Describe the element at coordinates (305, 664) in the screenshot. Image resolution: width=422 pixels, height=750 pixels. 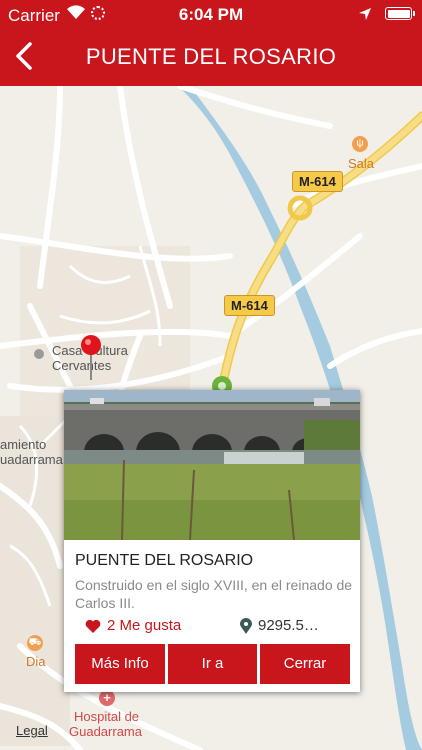
I see `close-button: Cerrar` at that location.